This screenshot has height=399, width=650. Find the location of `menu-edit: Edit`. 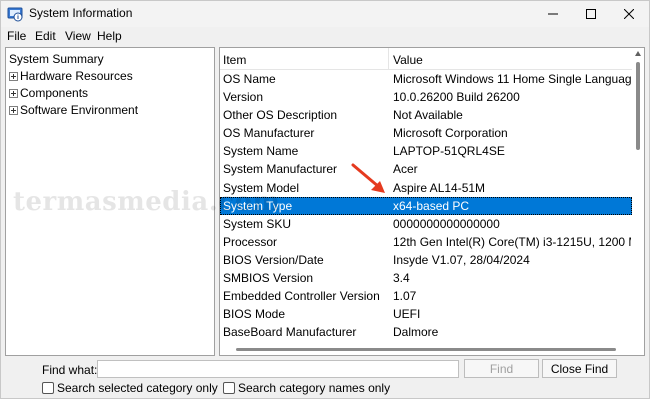

menu-edit: Edit is located at coordinates (45, 36).